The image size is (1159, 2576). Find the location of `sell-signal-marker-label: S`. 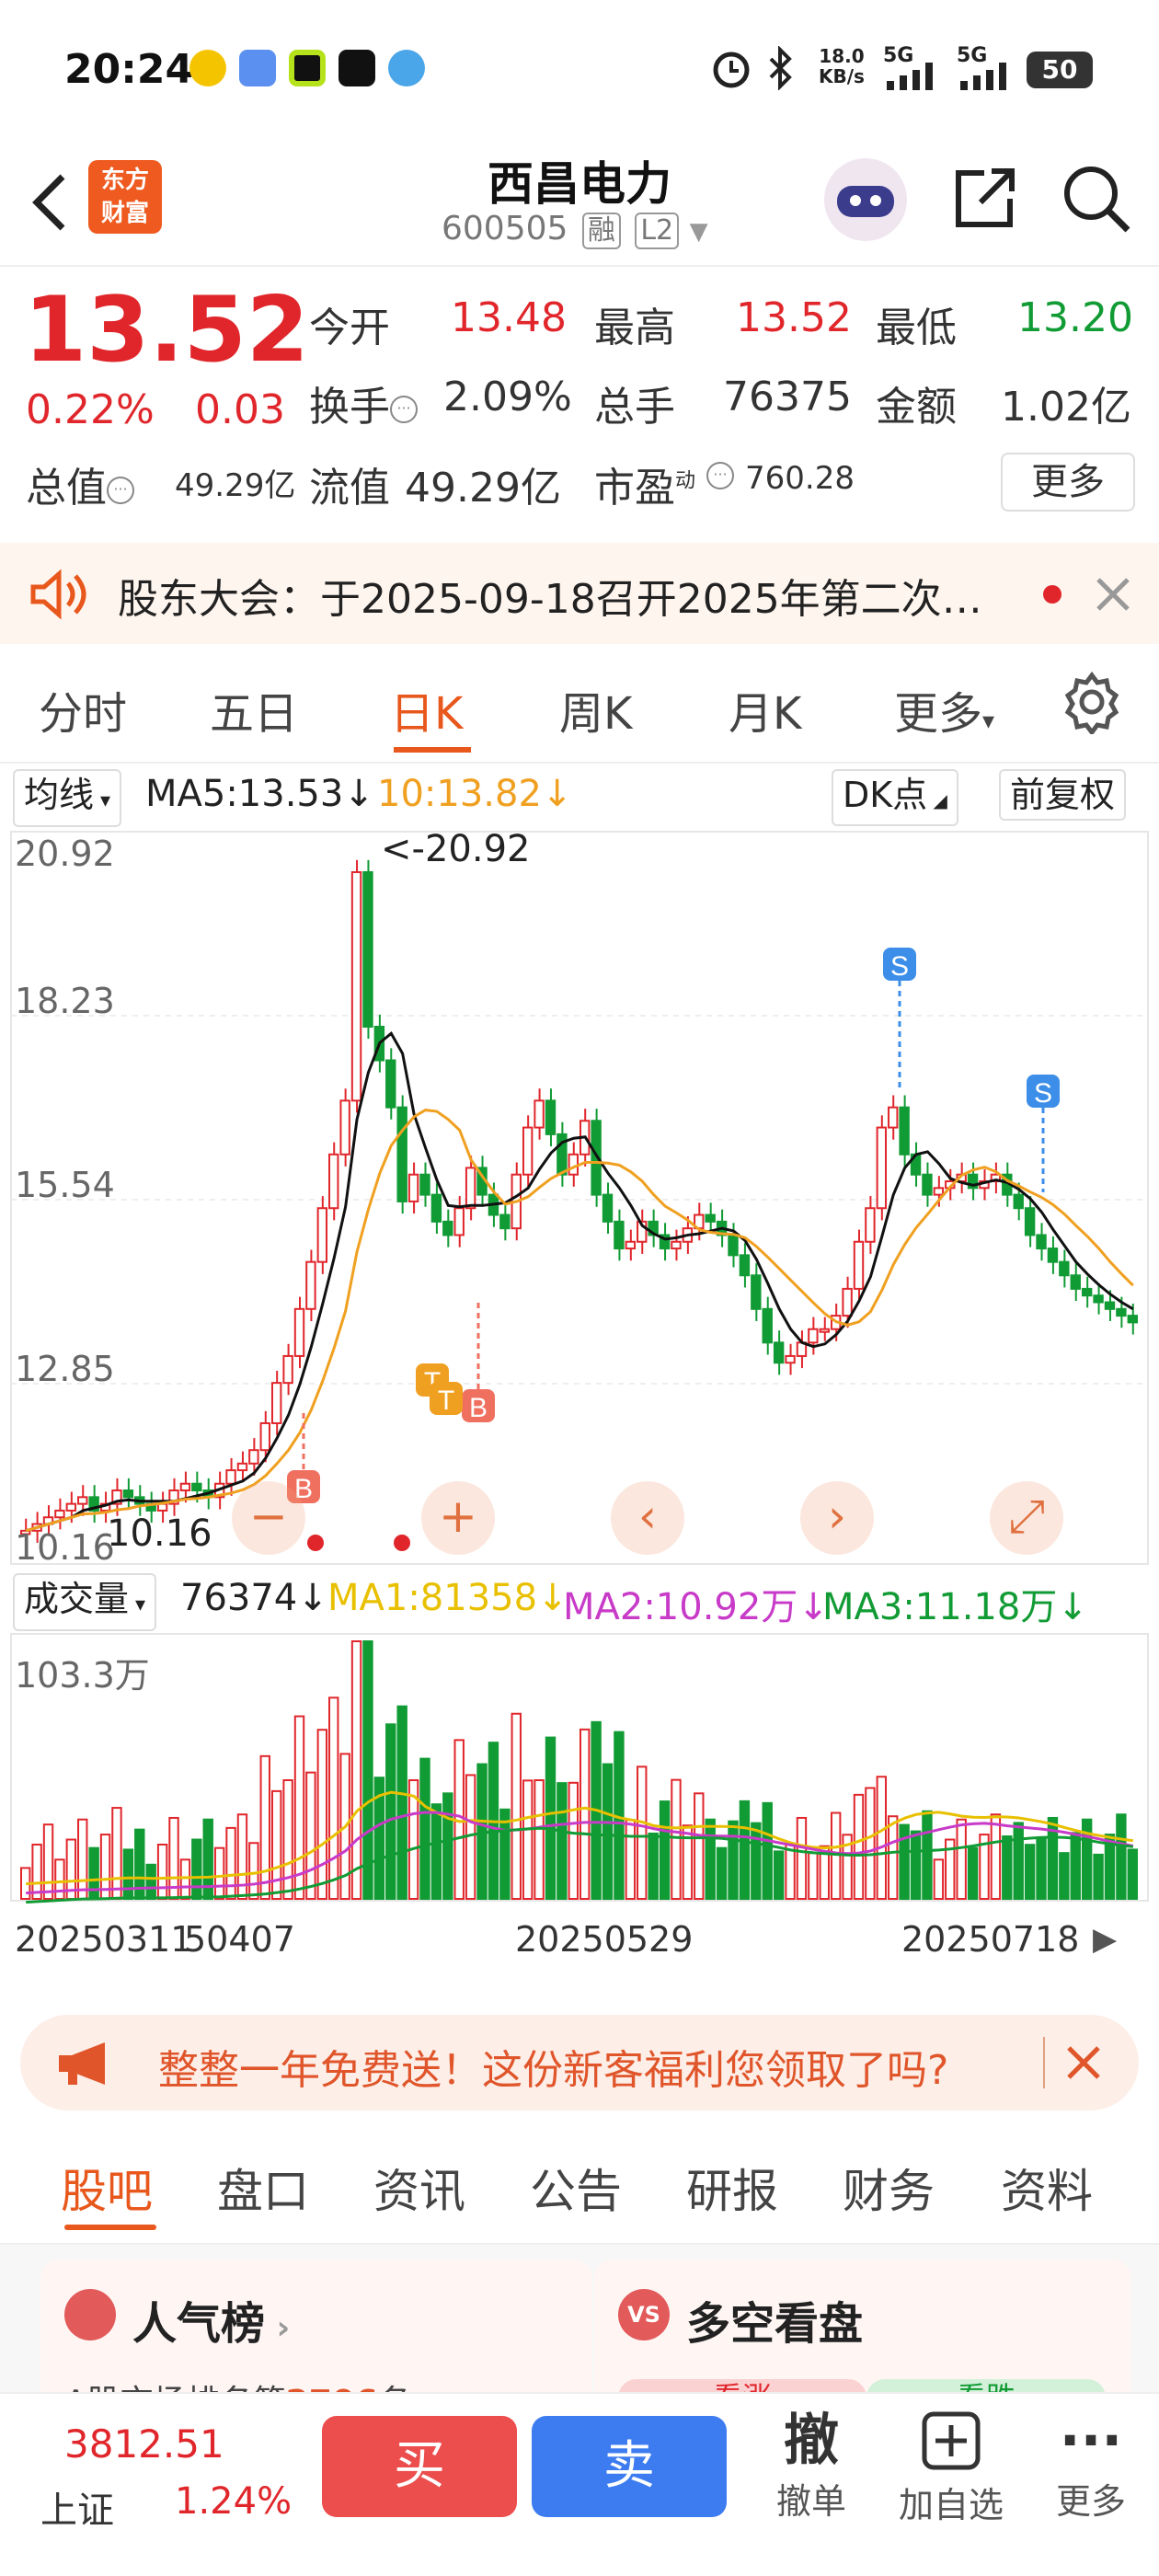

sell-signal-marker-label: S is located at coordinates (1043, 1093).